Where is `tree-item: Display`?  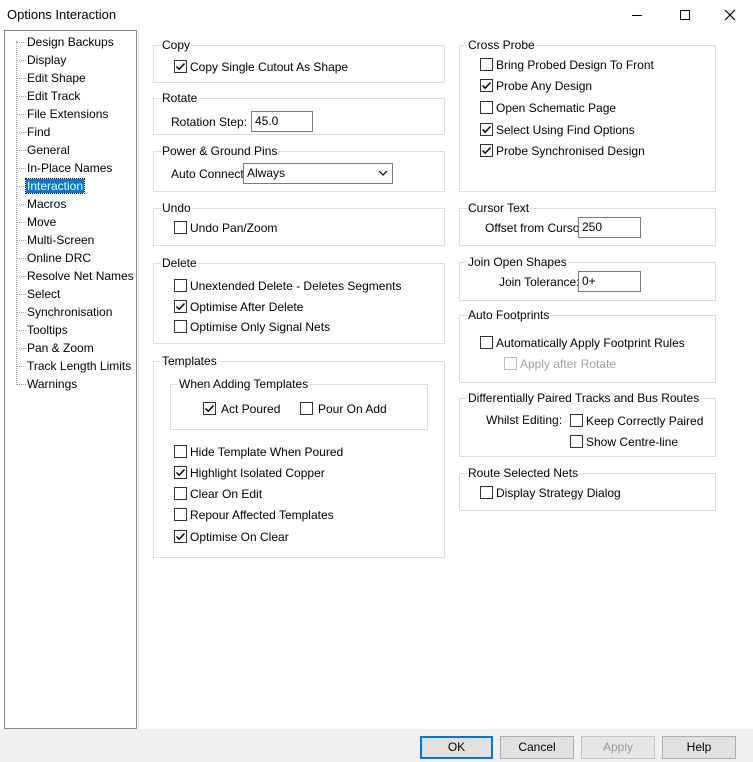 tree-item: Display is located at coordinates (70, 60).